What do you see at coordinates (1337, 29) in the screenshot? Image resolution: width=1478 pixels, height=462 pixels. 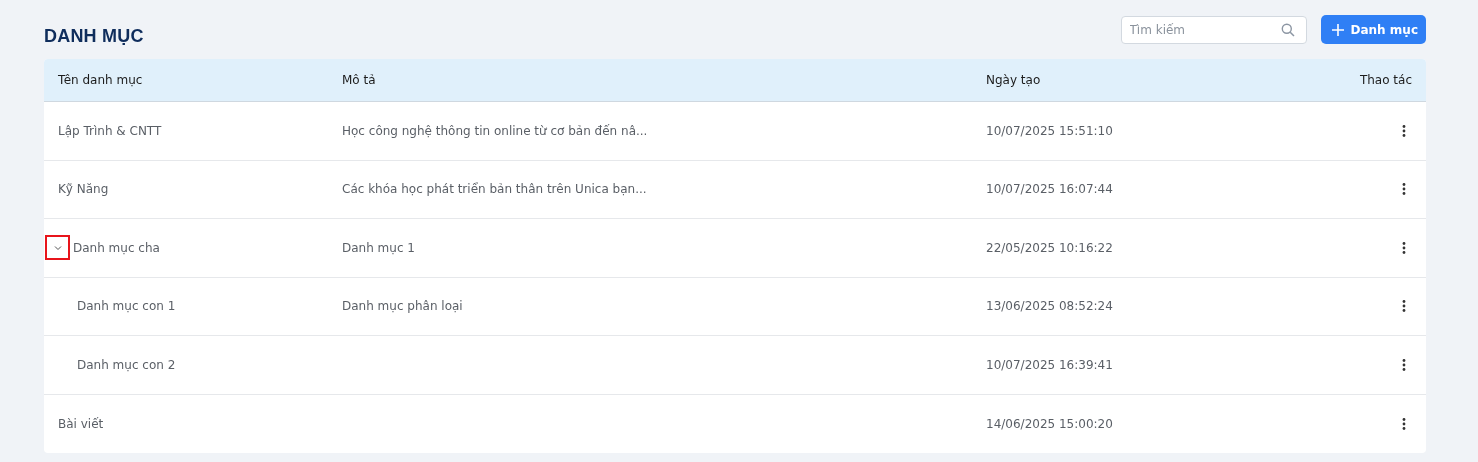 I see `plus-icon` at bounding box center [1337, 29].